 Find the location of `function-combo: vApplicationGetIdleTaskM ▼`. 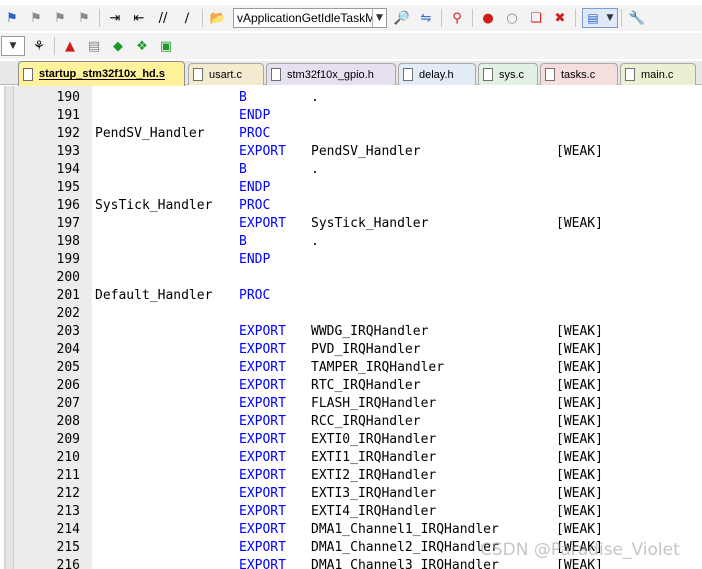

function-combo: vApplicationGetIdleTaskM ▼ is located at coordinates (310, 18).